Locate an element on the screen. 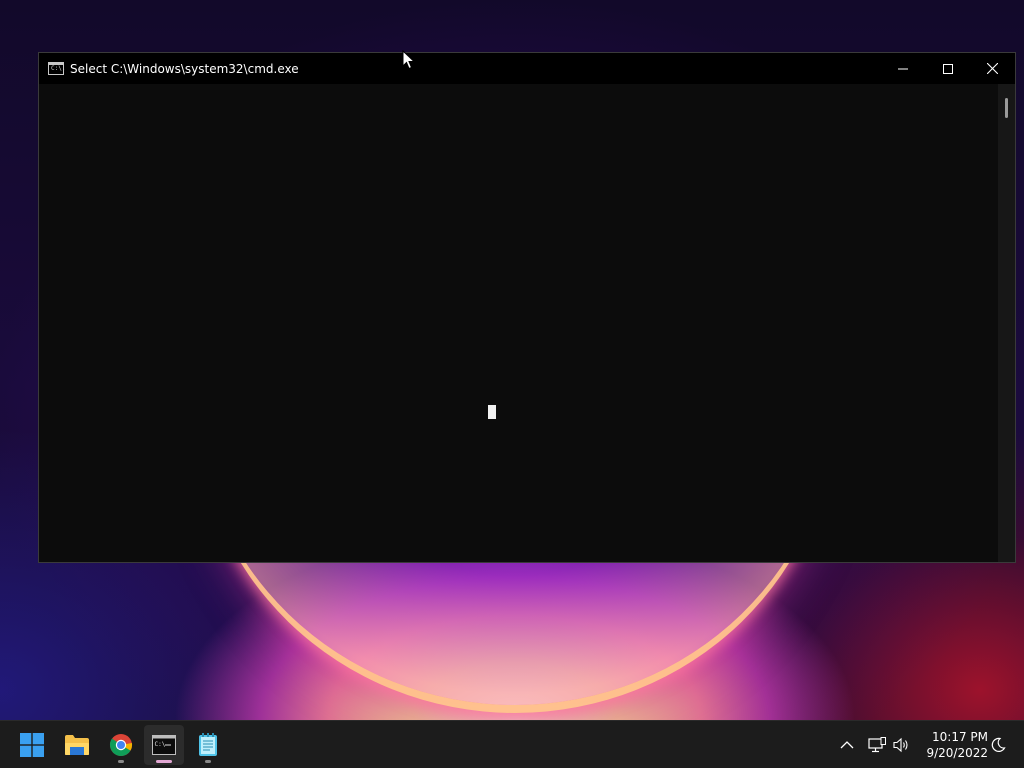  chrome-icon is located at coordinates (121, 745).